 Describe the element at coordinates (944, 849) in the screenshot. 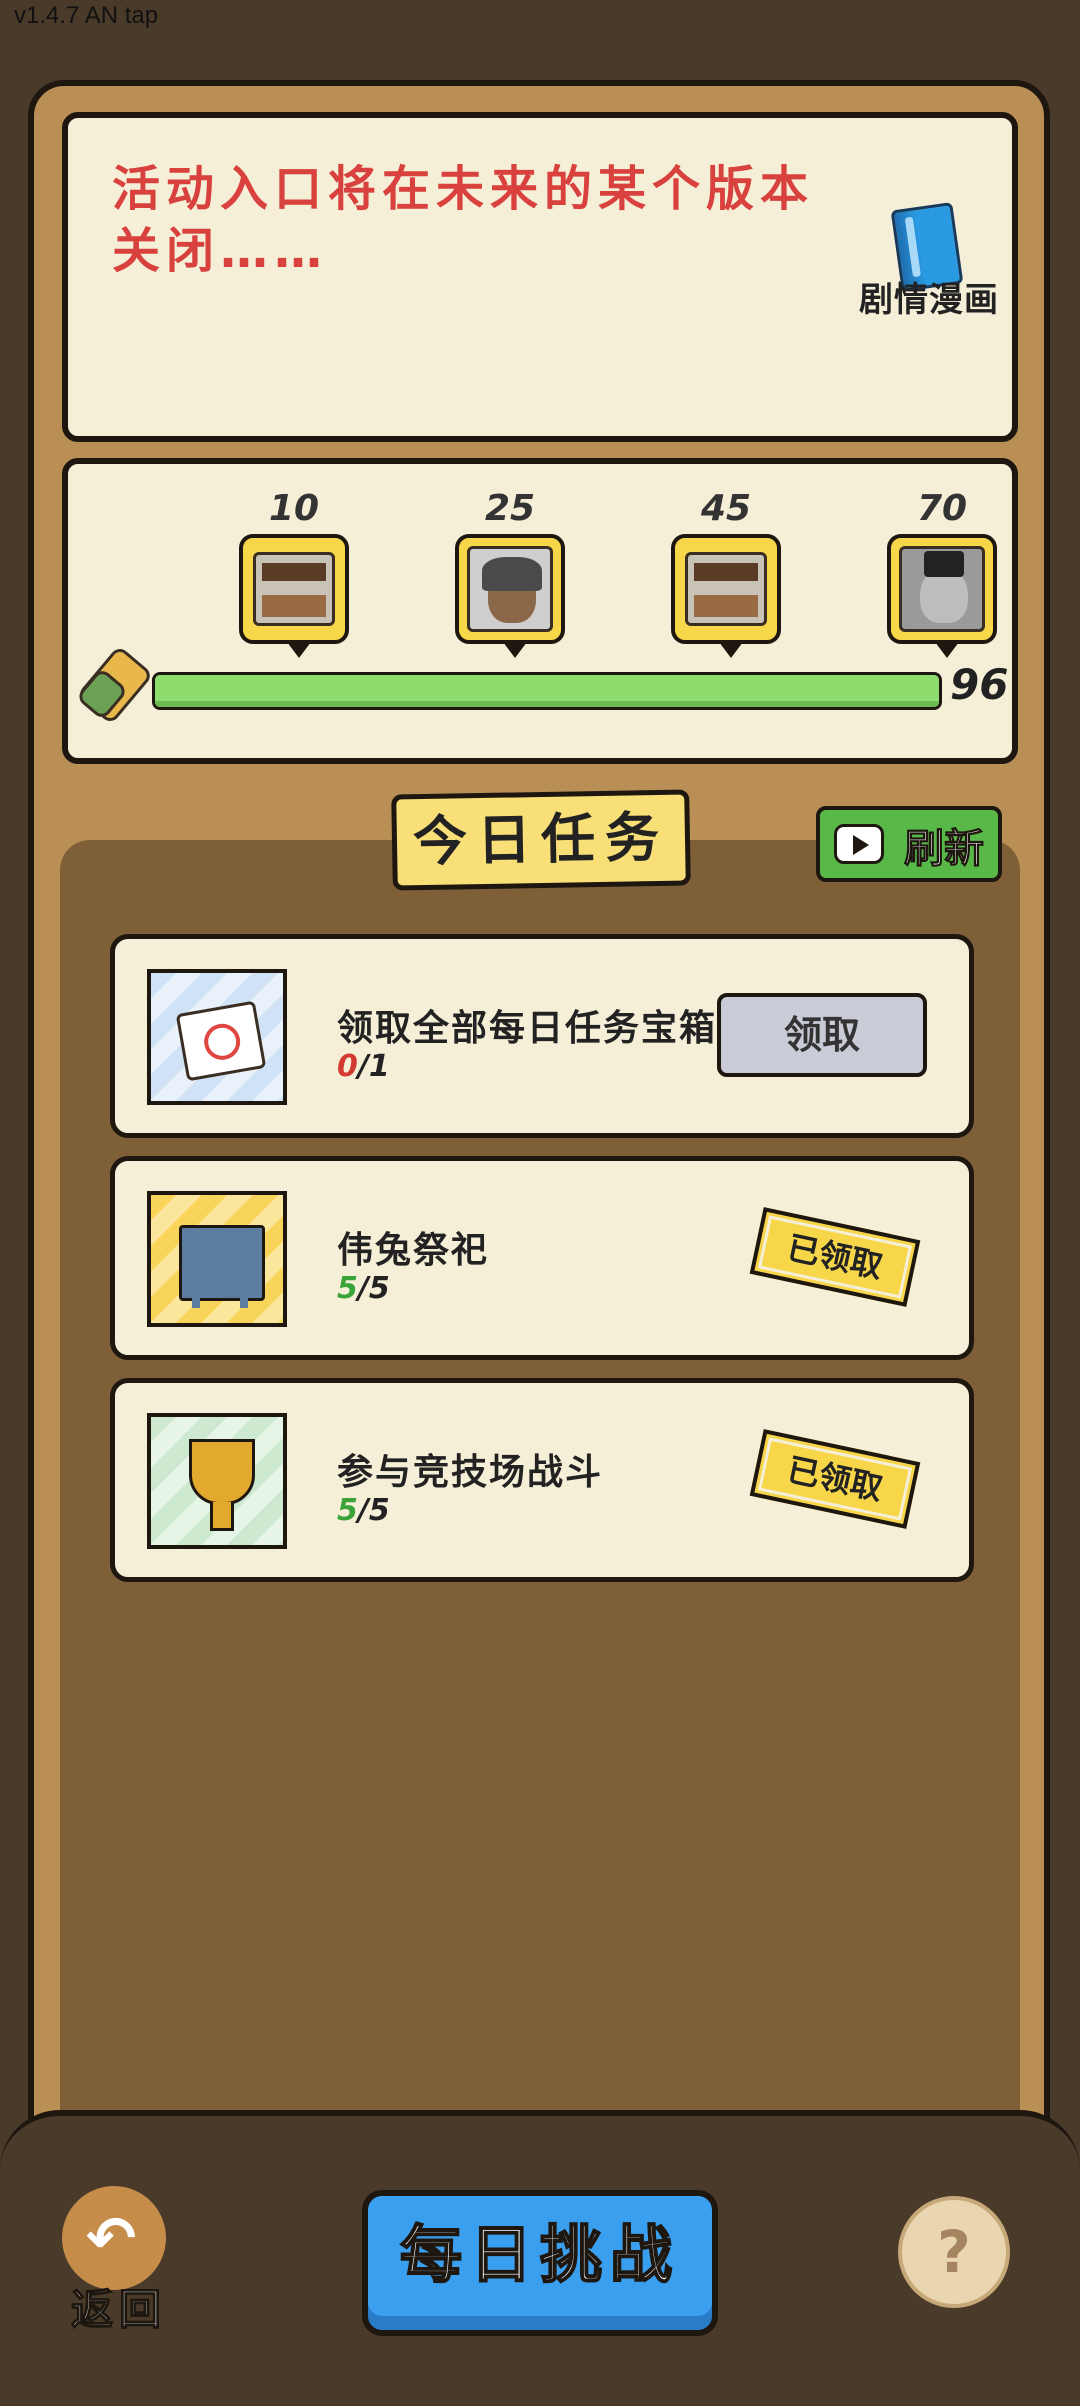

I see `refresh-label: 刷新` at that location.